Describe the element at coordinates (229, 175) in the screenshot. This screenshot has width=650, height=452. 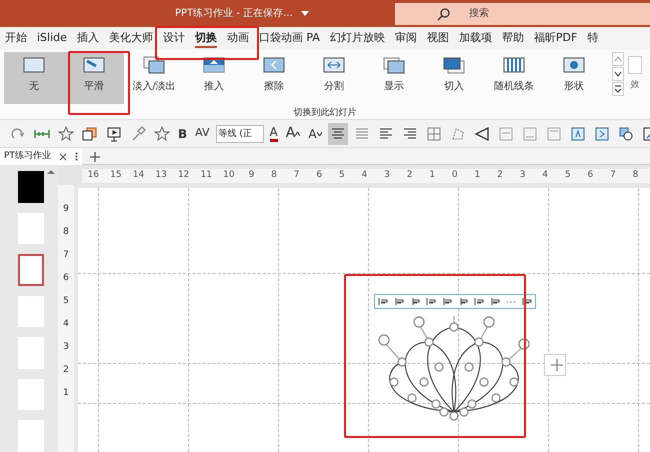
I see `ruler-number: 10` at that location.